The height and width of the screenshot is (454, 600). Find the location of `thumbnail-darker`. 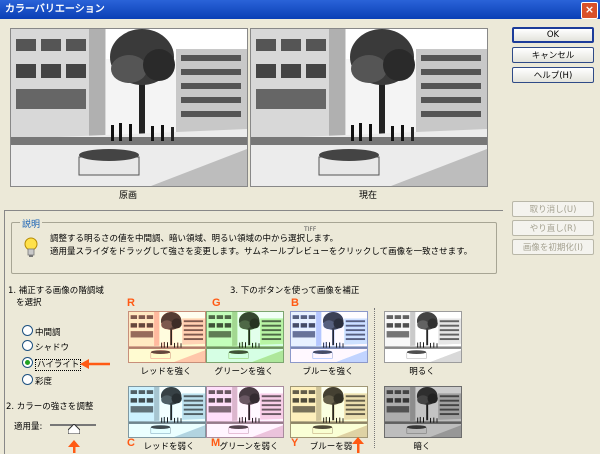

thumbnail-darker is located at coordinates (423, 412).